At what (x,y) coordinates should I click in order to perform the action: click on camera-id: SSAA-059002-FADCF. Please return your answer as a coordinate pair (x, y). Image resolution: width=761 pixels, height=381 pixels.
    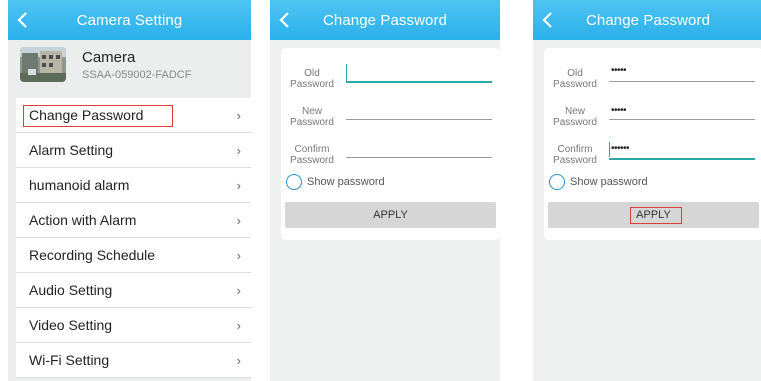
    Looking at the image, I should click on (137, 75).